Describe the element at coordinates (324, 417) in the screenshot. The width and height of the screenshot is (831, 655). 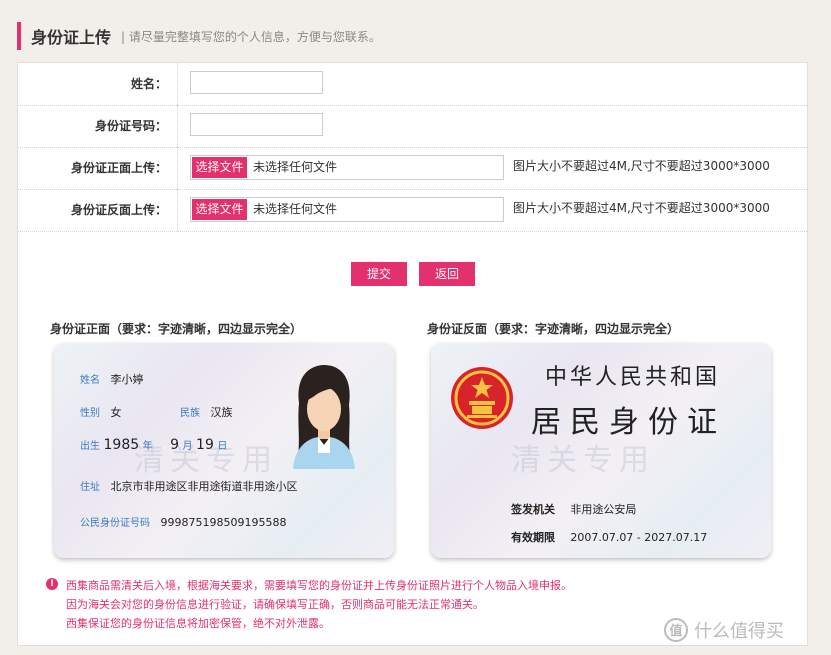
I see `portrait-icon` at that location.